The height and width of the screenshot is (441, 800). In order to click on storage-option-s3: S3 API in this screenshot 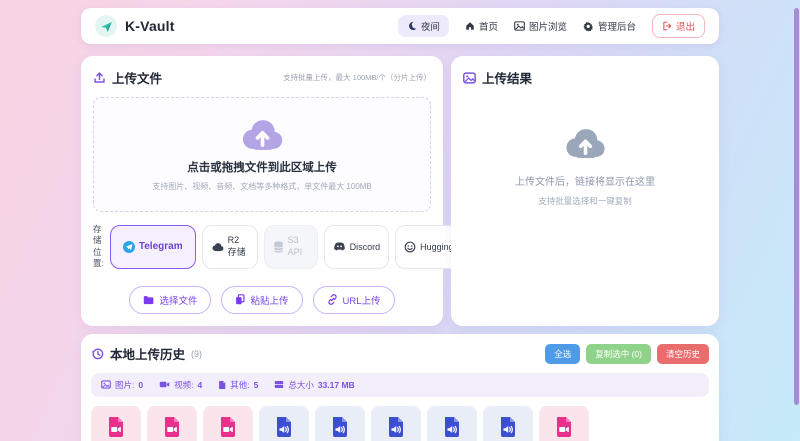, I will do `click(290, 246)`.